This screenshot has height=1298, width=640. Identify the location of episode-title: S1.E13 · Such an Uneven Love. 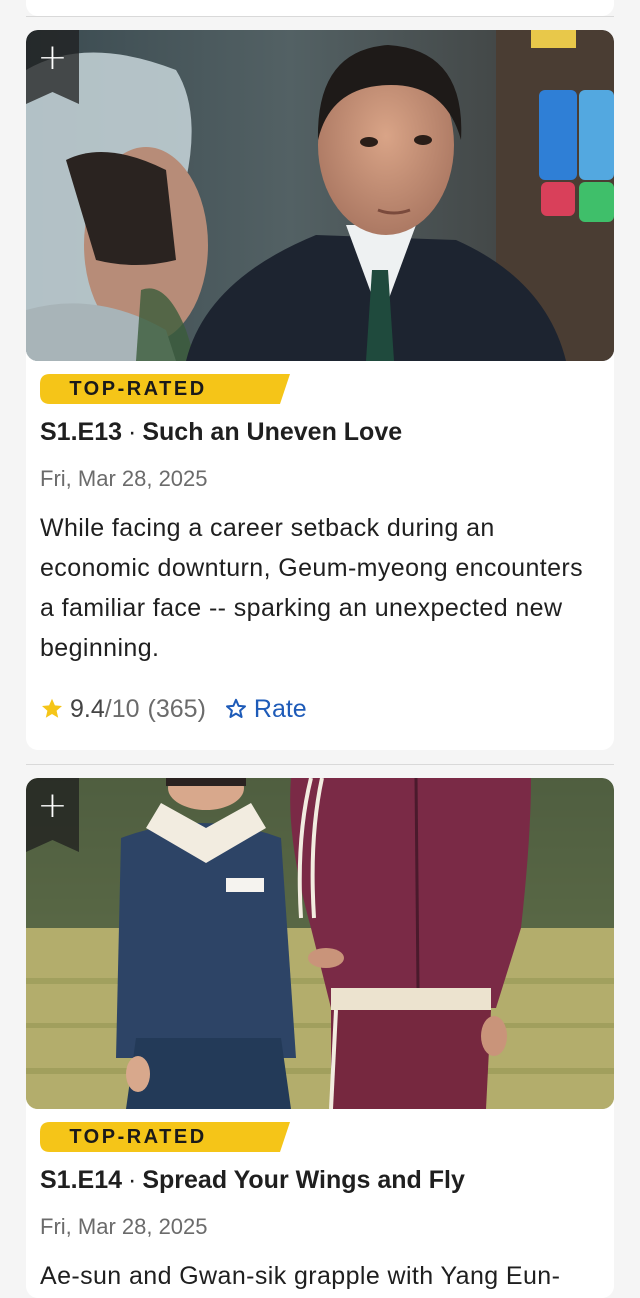
(320, 432).